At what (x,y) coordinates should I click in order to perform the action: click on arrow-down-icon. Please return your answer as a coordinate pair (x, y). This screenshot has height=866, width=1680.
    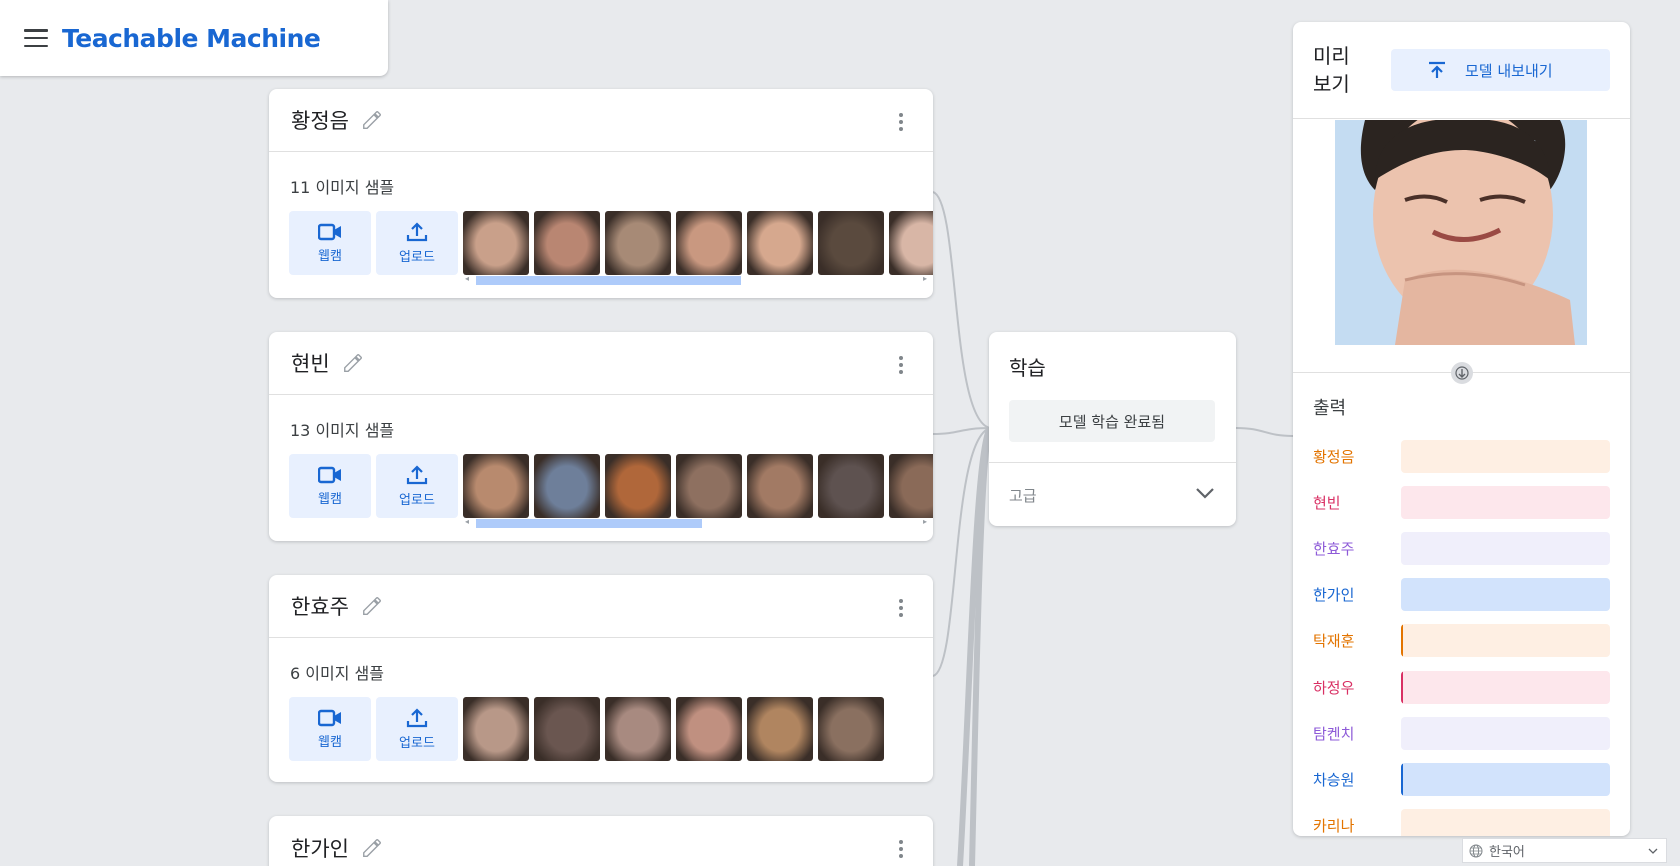
    Looking at the image, I should click on (1462, 373).